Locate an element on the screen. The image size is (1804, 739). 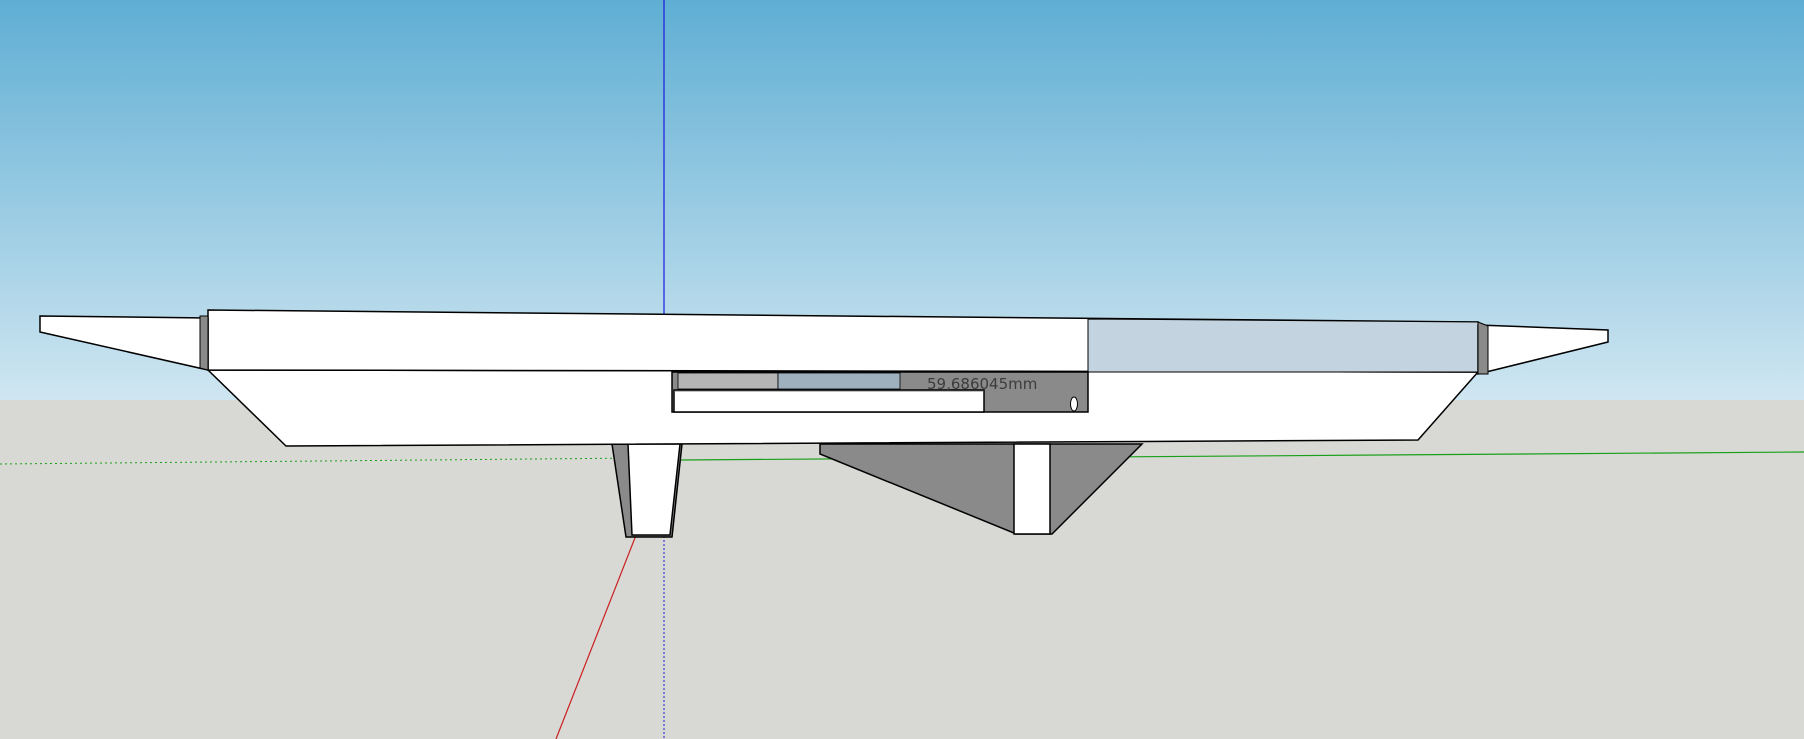
slot-insert is located at coordinates (829, 401).